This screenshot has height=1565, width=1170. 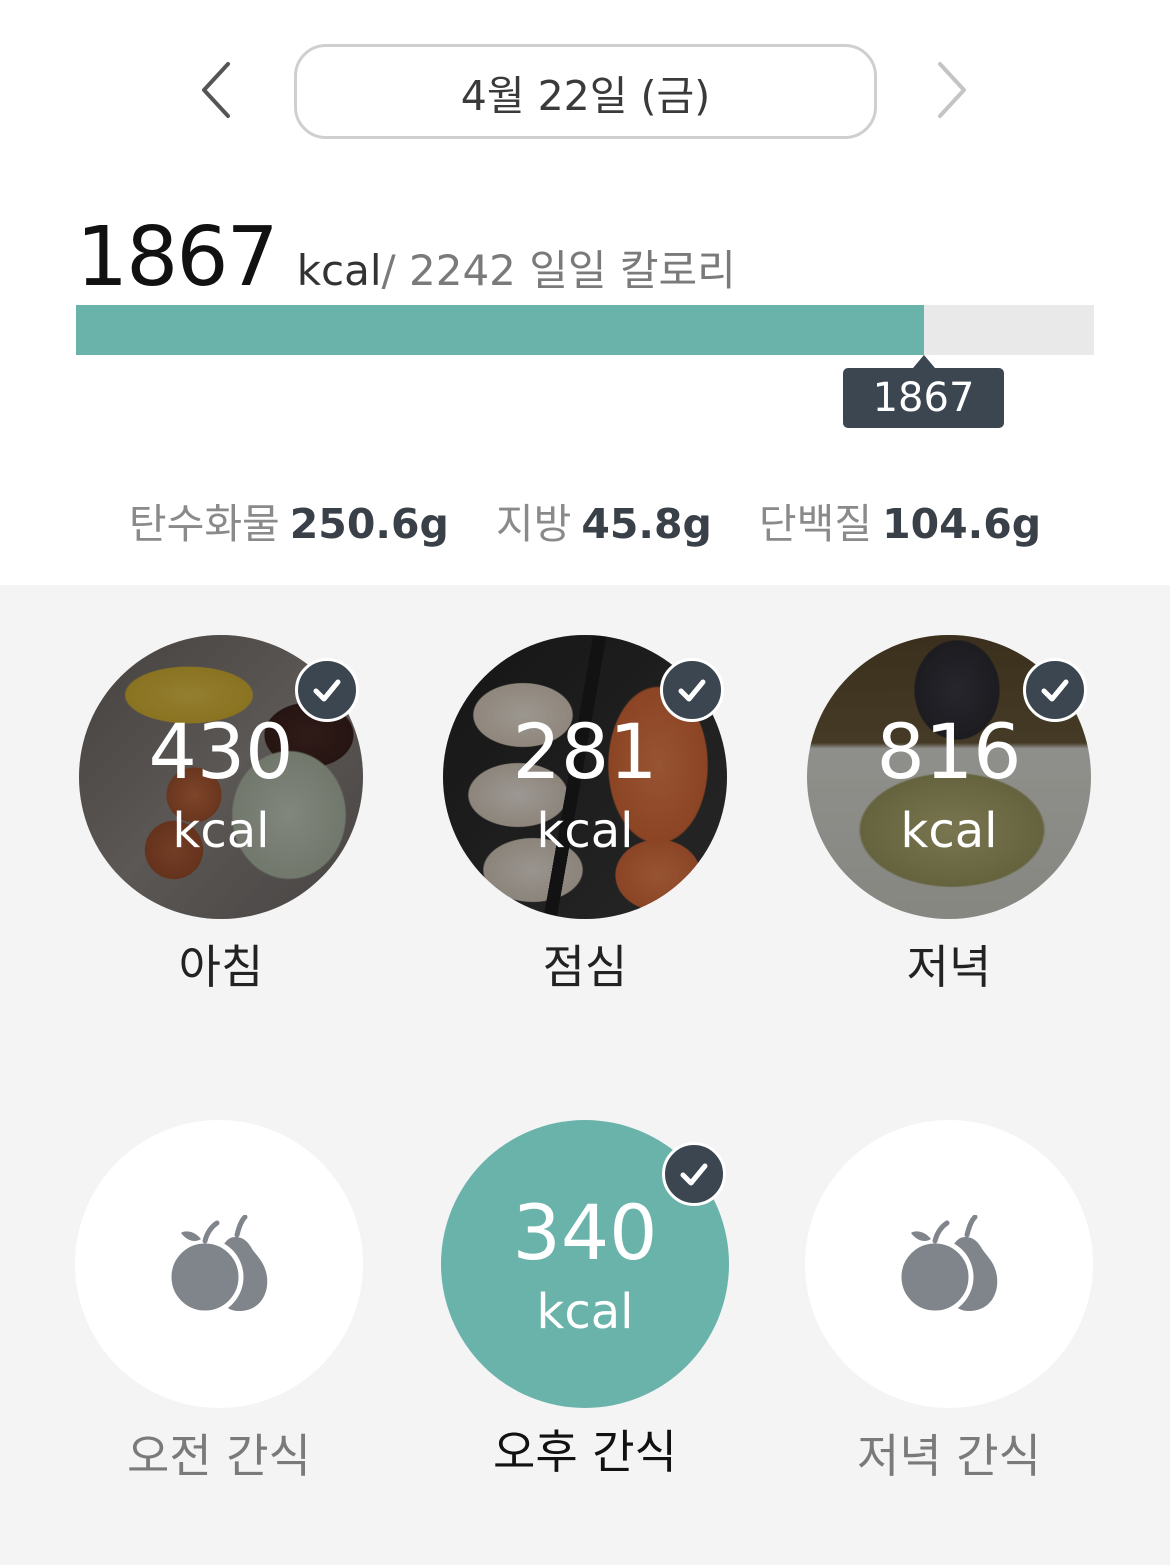 What do you see at coordinates (177, 257) in the screenshot?
I see `calories-consumed: 1867` at bounding box center [177, 257].